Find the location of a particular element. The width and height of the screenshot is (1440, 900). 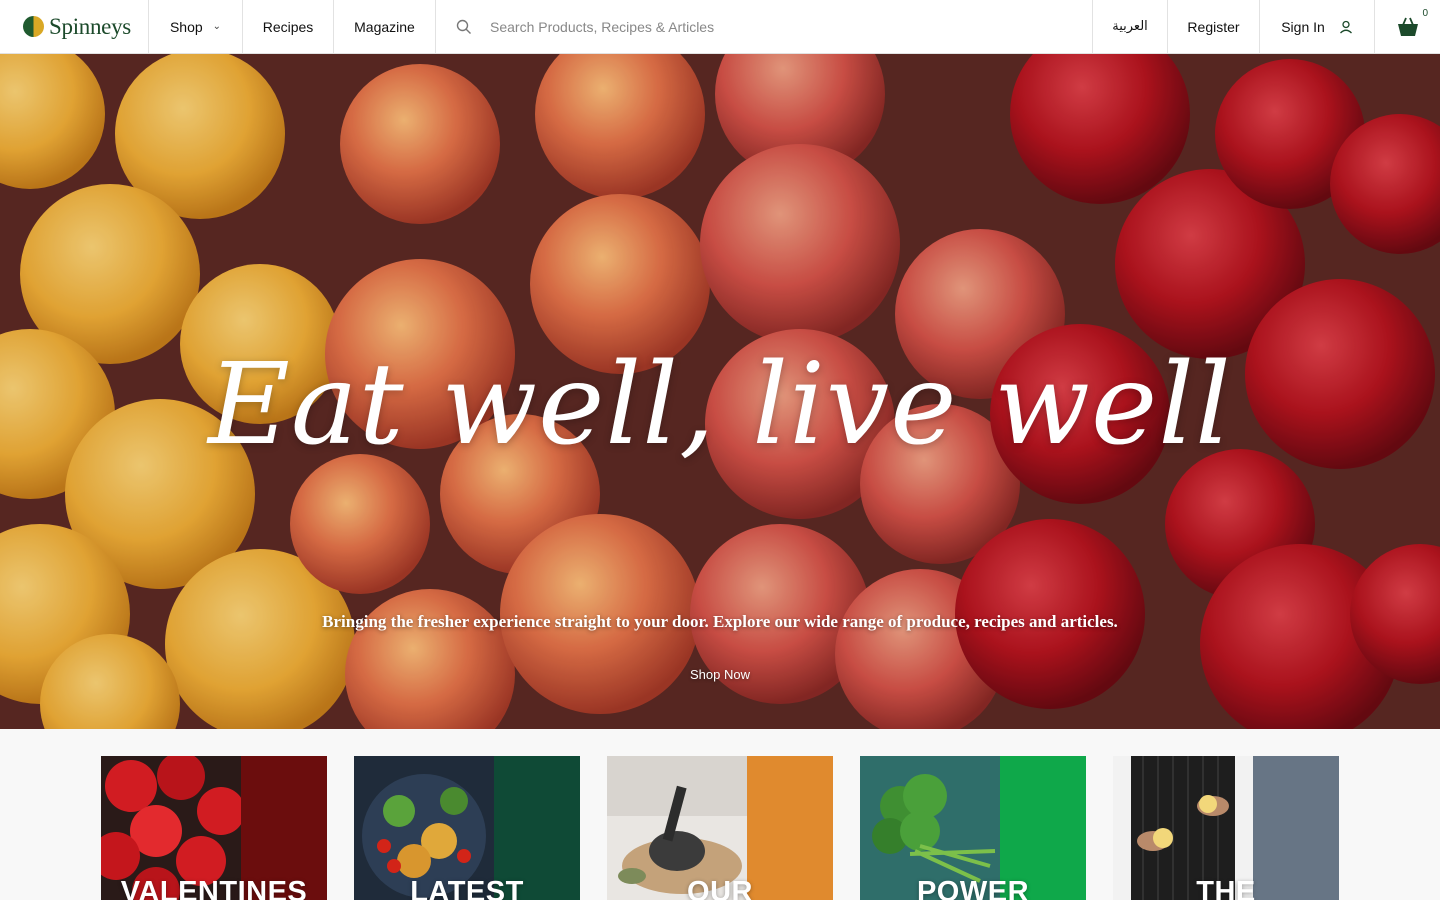

card-the: THE is located at coordinates (1226, 828).